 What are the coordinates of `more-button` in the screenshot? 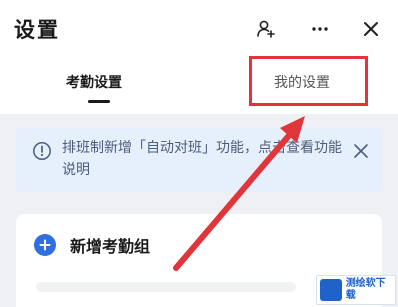 It's located at (320, 29).